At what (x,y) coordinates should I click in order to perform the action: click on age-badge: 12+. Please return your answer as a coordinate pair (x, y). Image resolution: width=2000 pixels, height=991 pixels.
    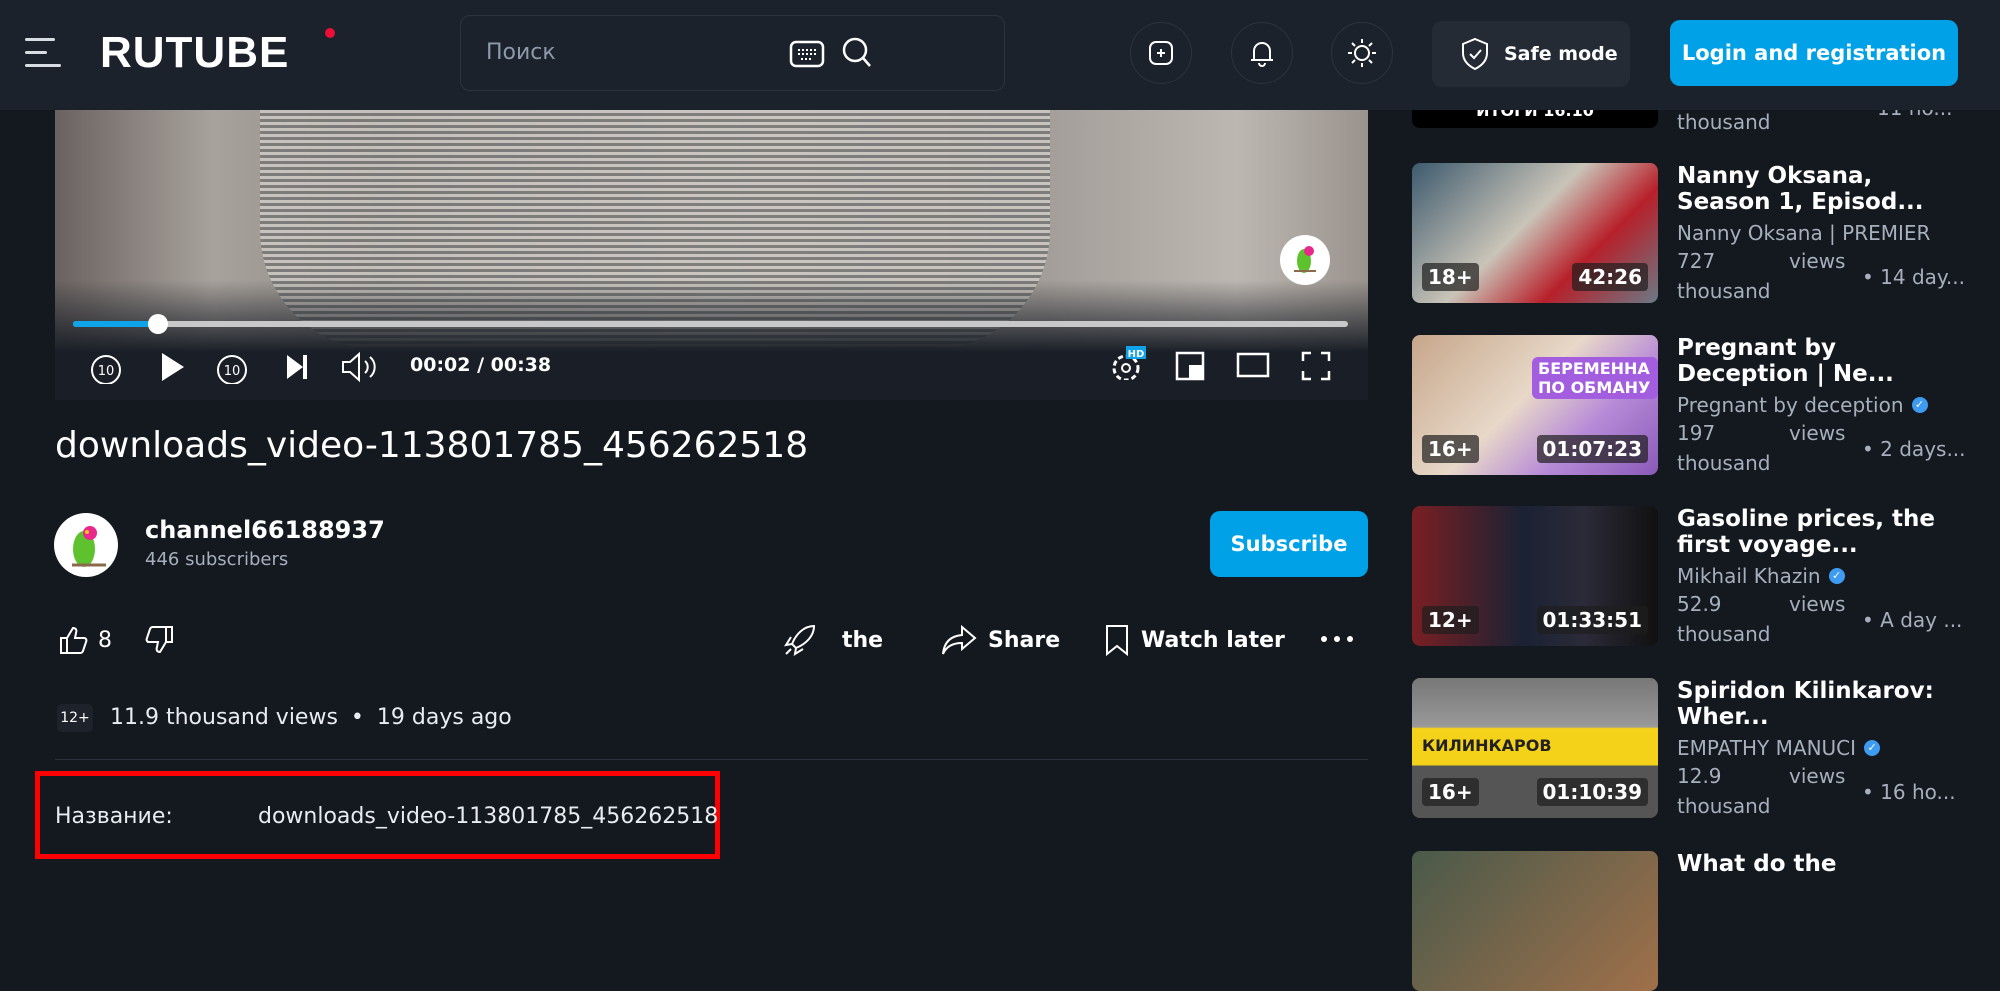
    Looking at the image, I should click on (1450, 620).